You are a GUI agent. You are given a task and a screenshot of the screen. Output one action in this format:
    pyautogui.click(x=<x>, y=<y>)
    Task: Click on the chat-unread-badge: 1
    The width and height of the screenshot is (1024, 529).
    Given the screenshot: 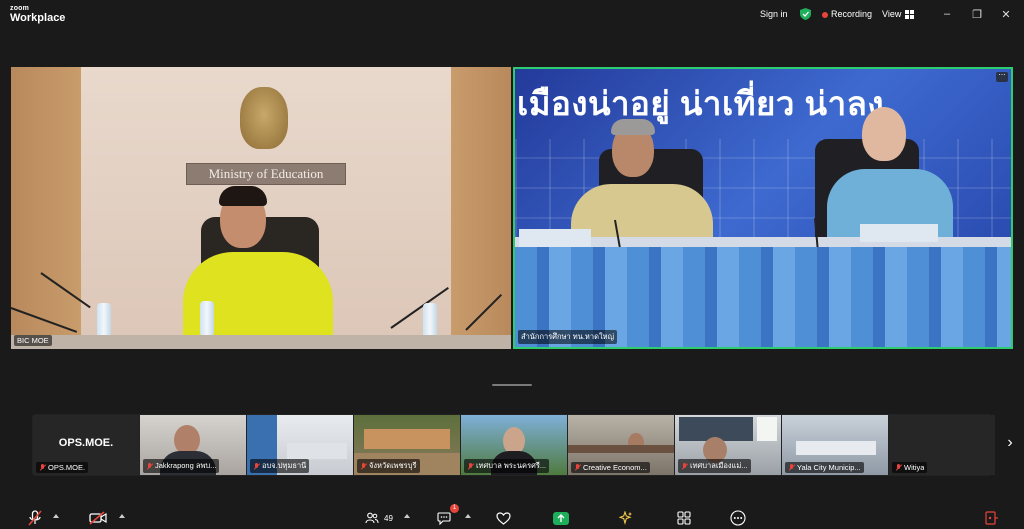 What is the action you would take?
    pyautogui.click(x=454, y=508)
    